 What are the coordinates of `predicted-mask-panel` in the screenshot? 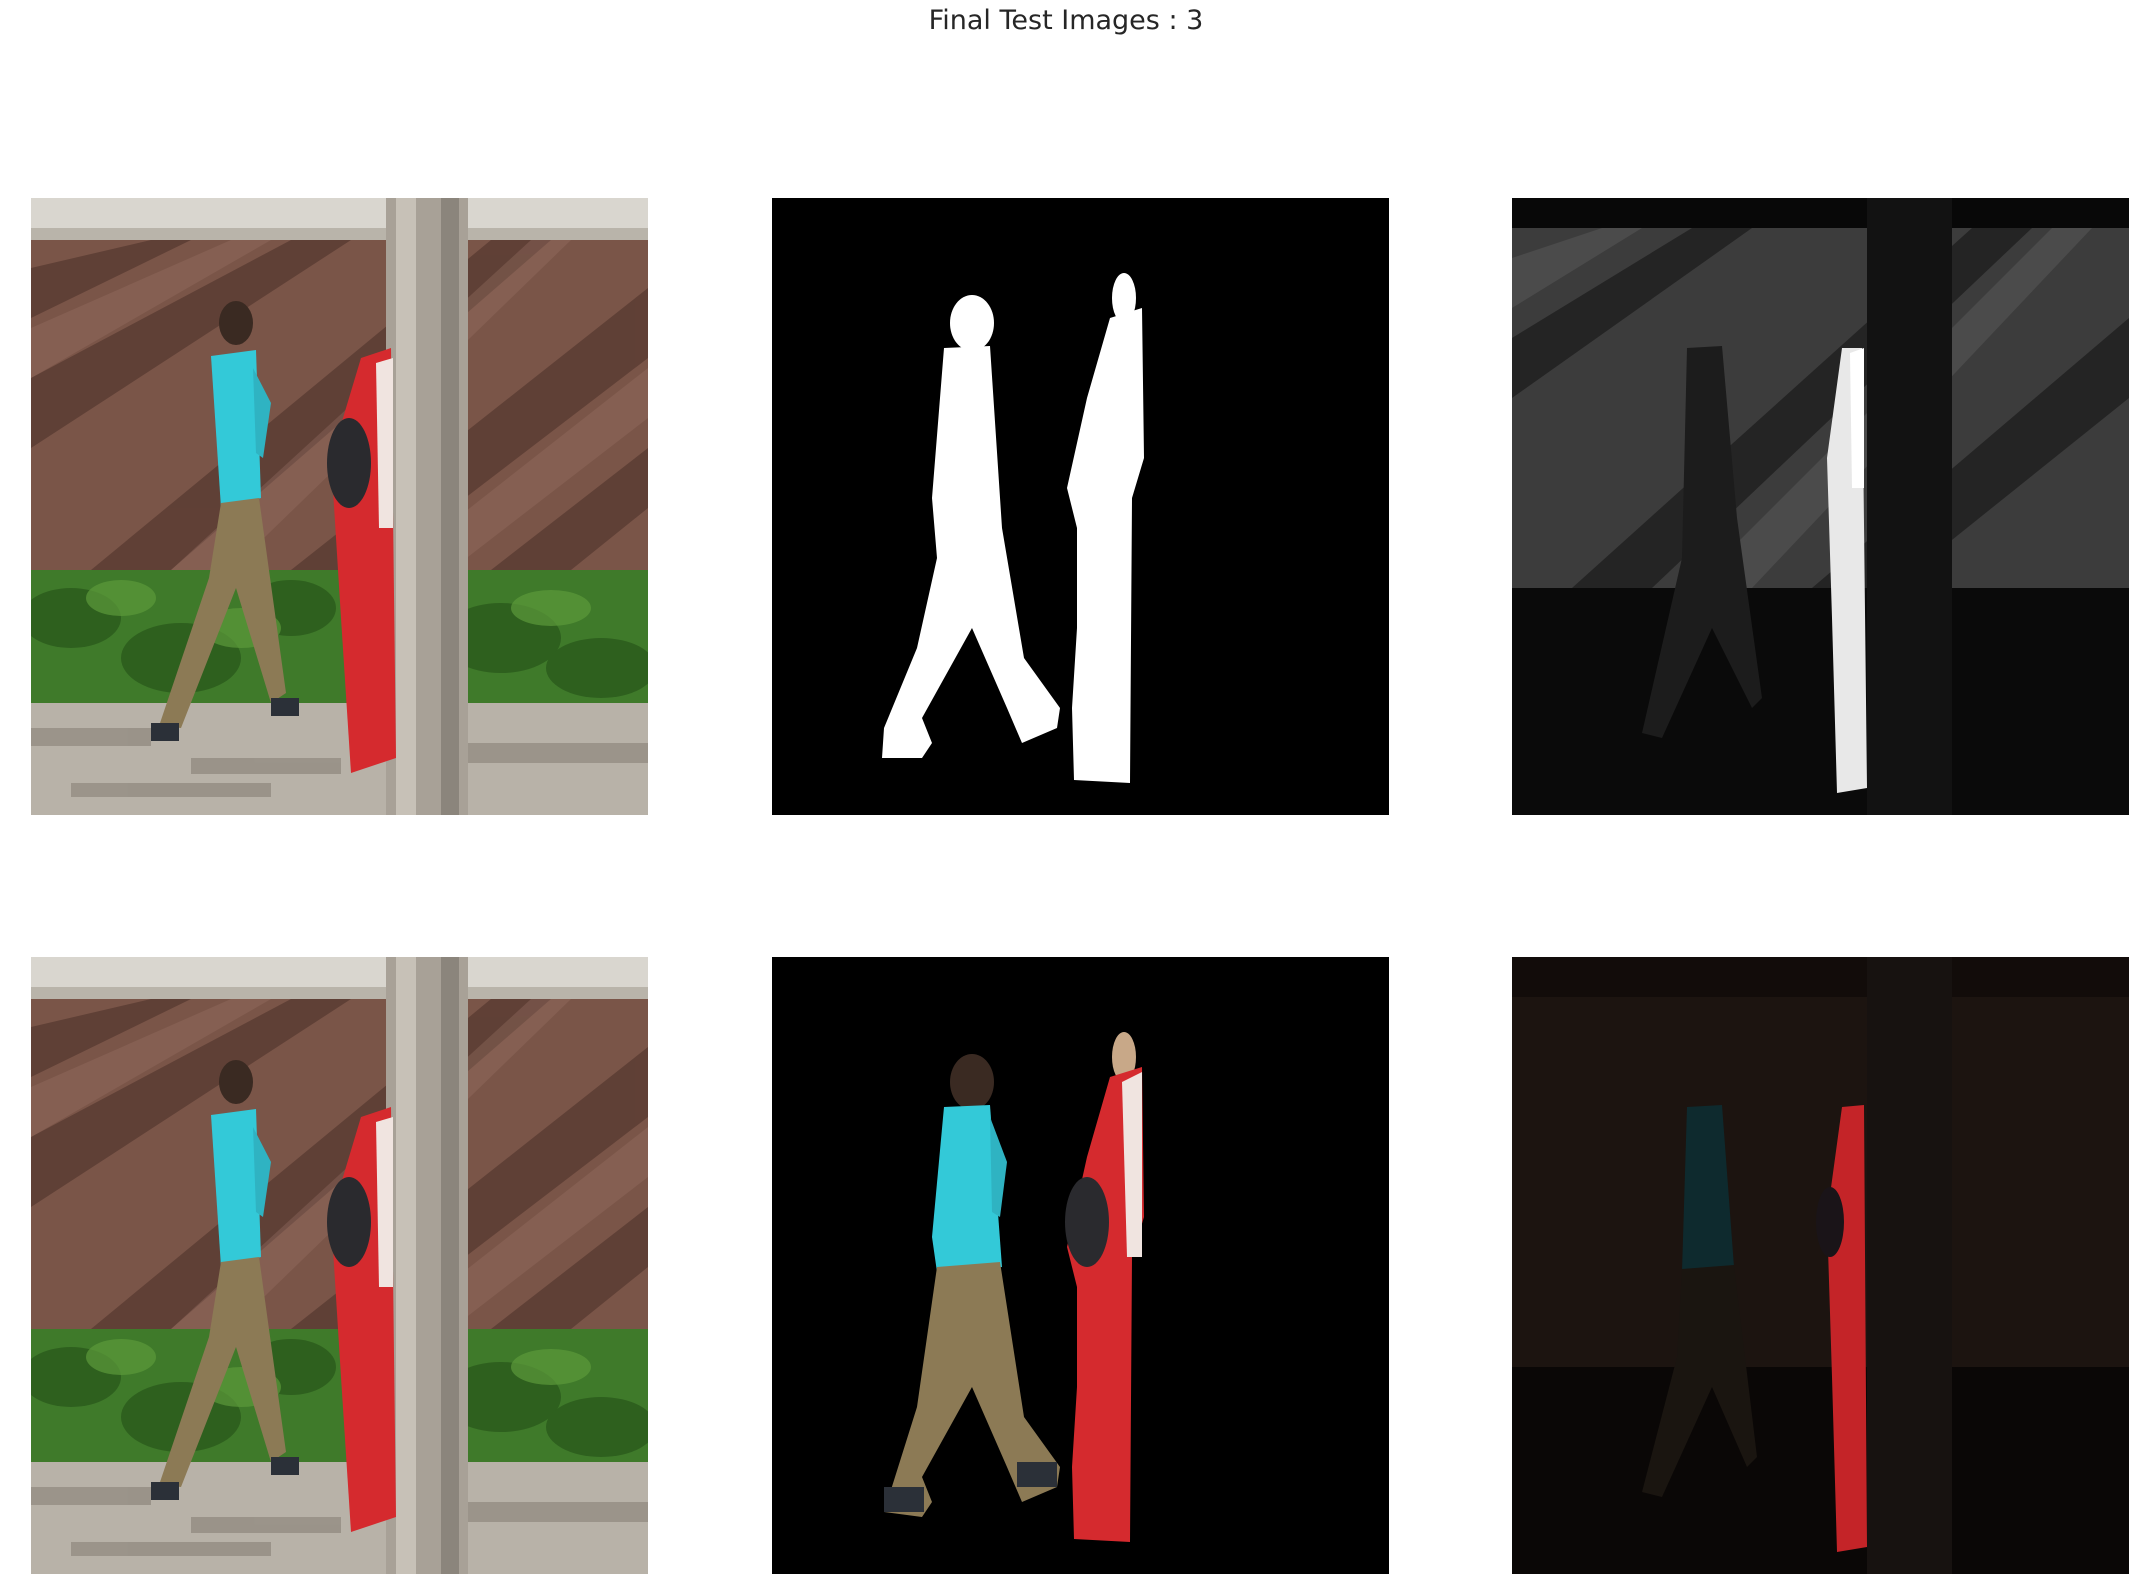 It's located at (1820, 506).